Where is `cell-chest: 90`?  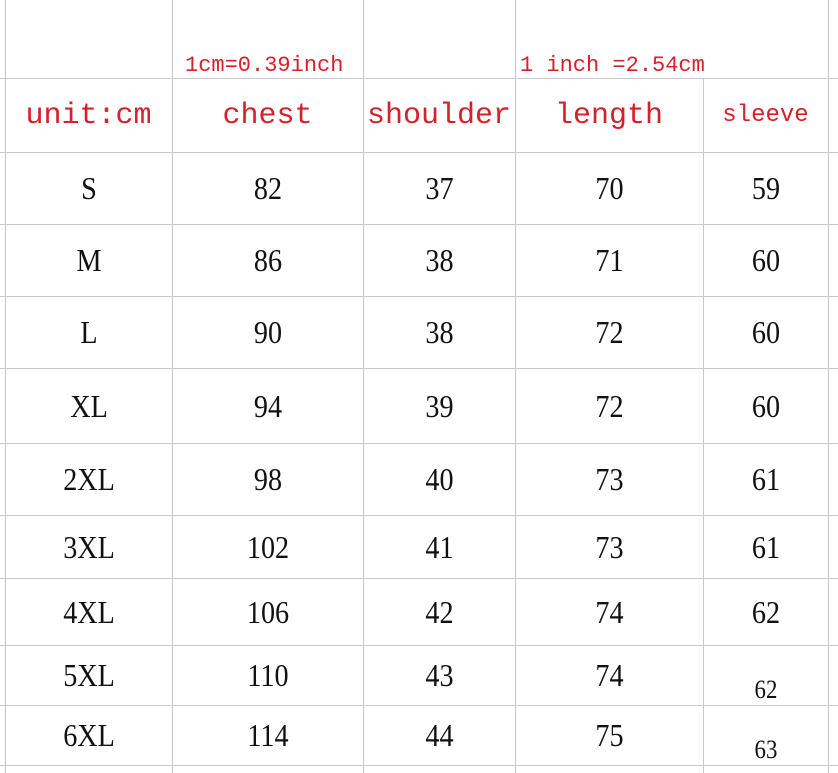 cell-chest: 90 is located at coordinates (268, 332).